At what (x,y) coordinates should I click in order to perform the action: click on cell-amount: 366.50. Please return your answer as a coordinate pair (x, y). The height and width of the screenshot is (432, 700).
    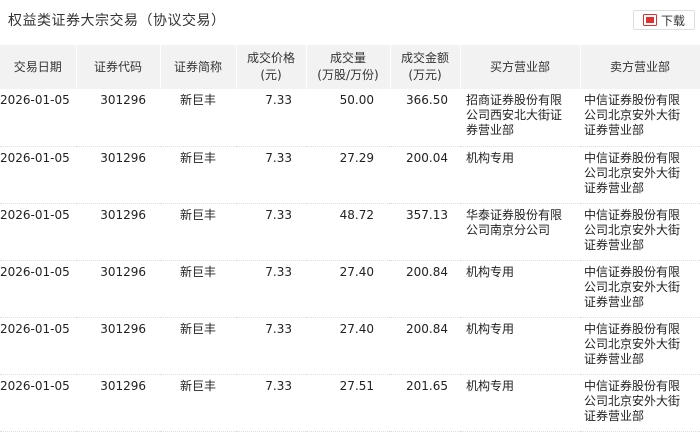
    Looking at the image, I should click on (425, 118).